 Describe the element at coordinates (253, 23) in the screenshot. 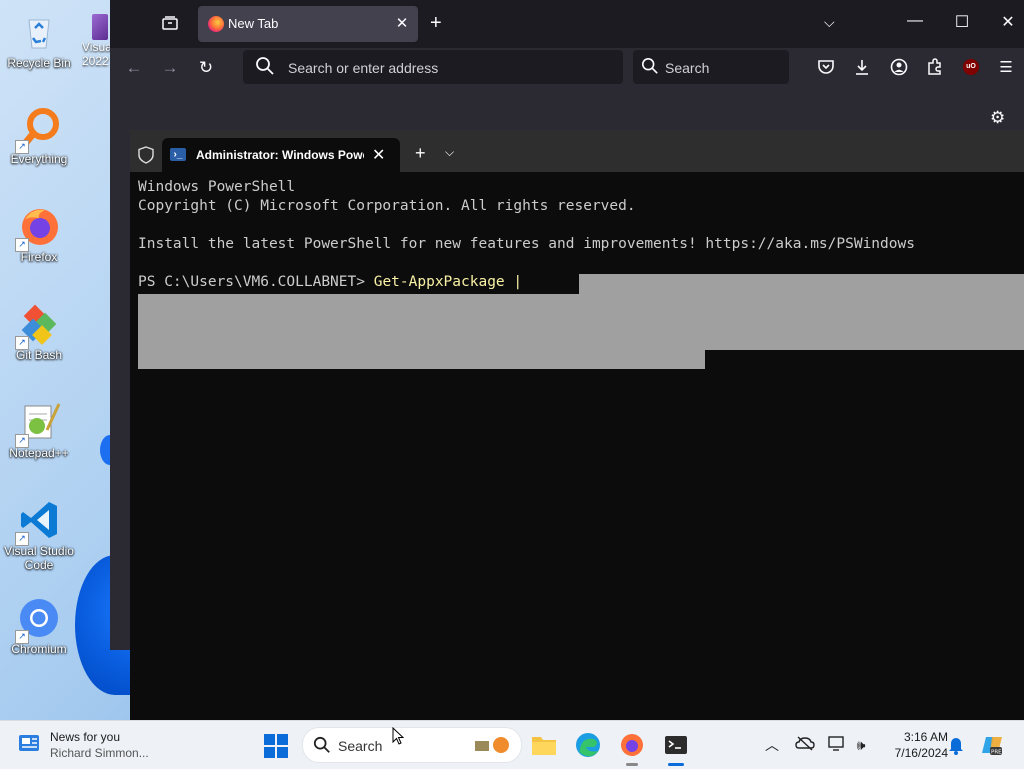

I see `tab-title: New Tab` at that location.